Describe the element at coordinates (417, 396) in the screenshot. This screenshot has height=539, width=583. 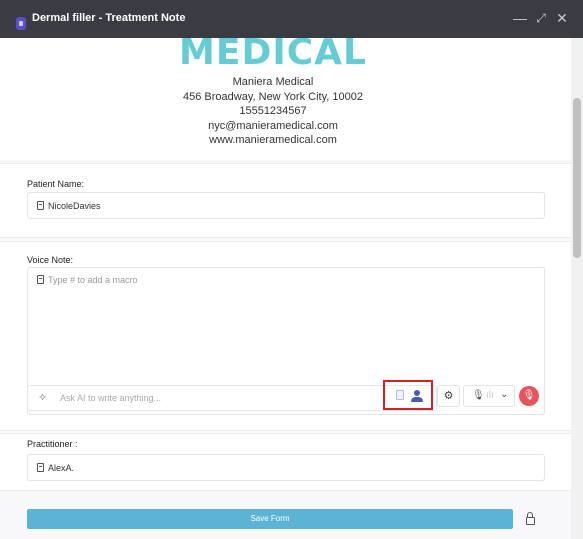
I see `user-icon` at that location.